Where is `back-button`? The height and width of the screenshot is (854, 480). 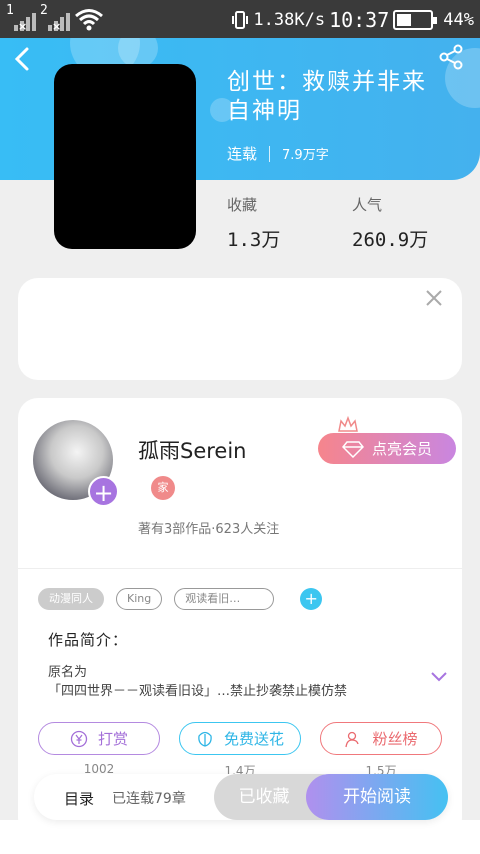
back-button is located at coordinates (28, 60).